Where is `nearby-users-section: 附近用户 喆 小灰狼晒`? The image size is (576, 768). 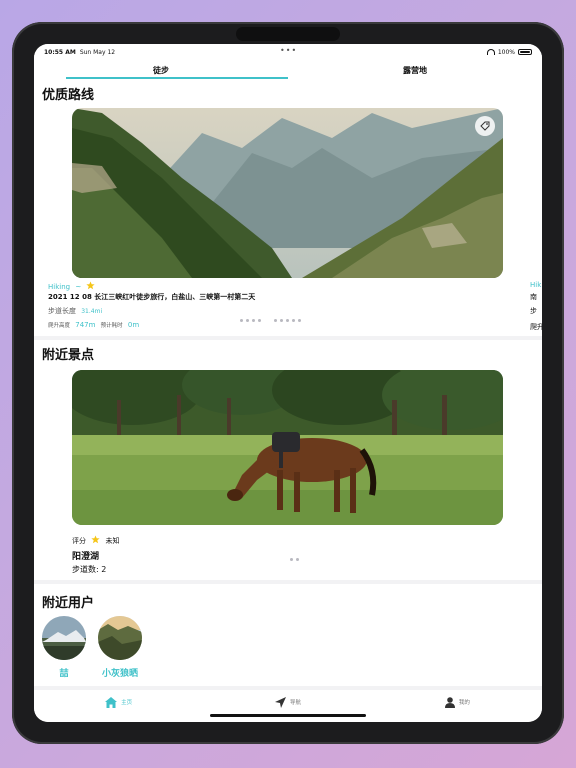
nearby-users-section: 附近用户 喆 小灰狼晒 is located at coordinates (288, 635).